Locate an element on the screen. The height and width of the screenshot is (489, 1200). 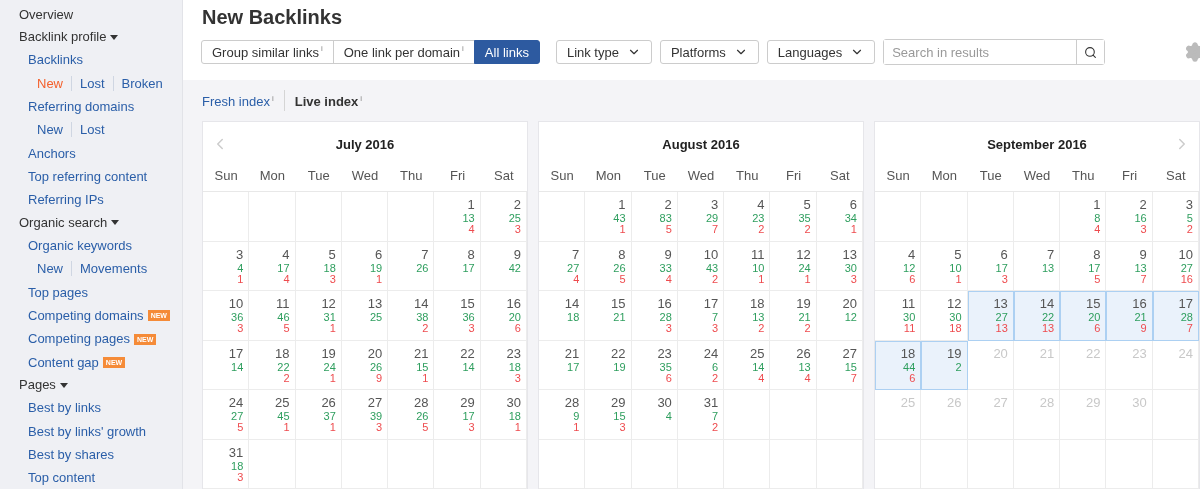
calendar-day: 8 17 is located at coordinates (457, 266).